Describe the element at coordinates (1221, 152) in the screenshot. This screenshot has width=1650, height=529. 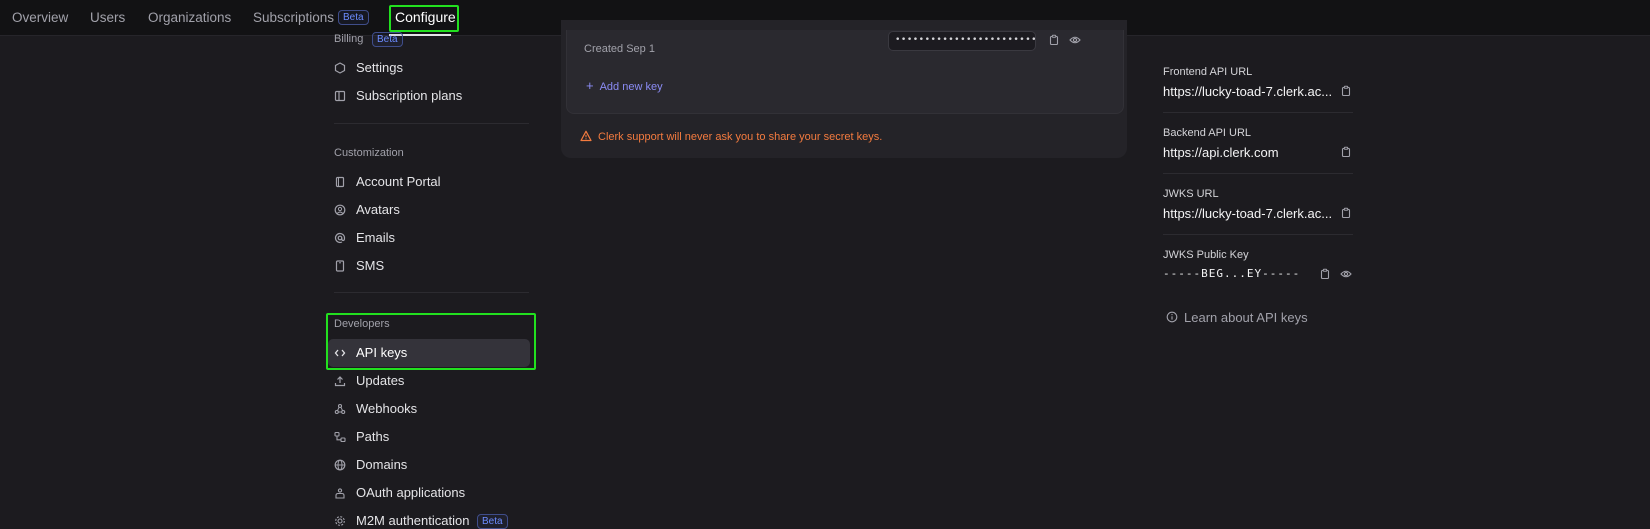
I see `backend-api-url-value: https://api.clerk.com` at that location.